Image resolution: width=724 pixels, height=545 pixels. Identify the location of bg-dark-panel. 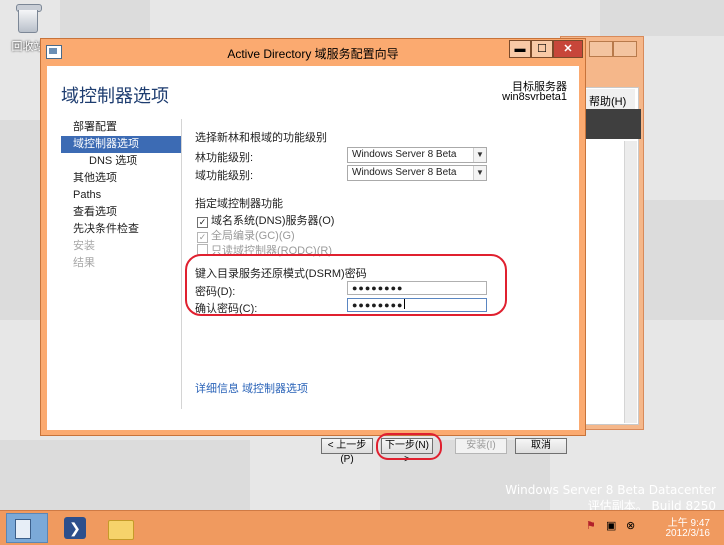
(613, 124).